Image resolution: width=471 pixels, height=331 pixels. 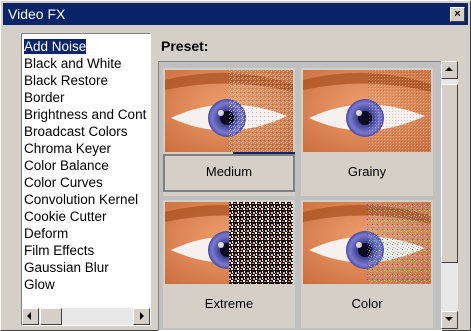 What do you see at coordinates (86, 114) in the screenshot?
I see `effect-item: Brightness and Cont` at bounding box center [86, 114].